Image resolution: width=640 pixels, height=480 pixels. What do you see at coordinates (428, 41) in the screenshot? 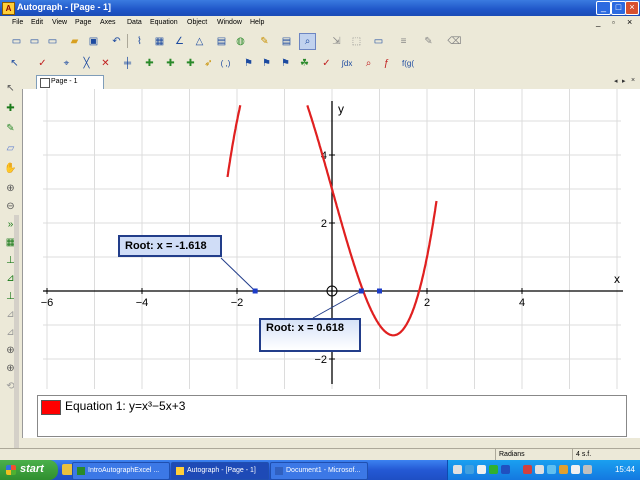
I see `pen-icon: ✎` at bounding box center [428, 41].